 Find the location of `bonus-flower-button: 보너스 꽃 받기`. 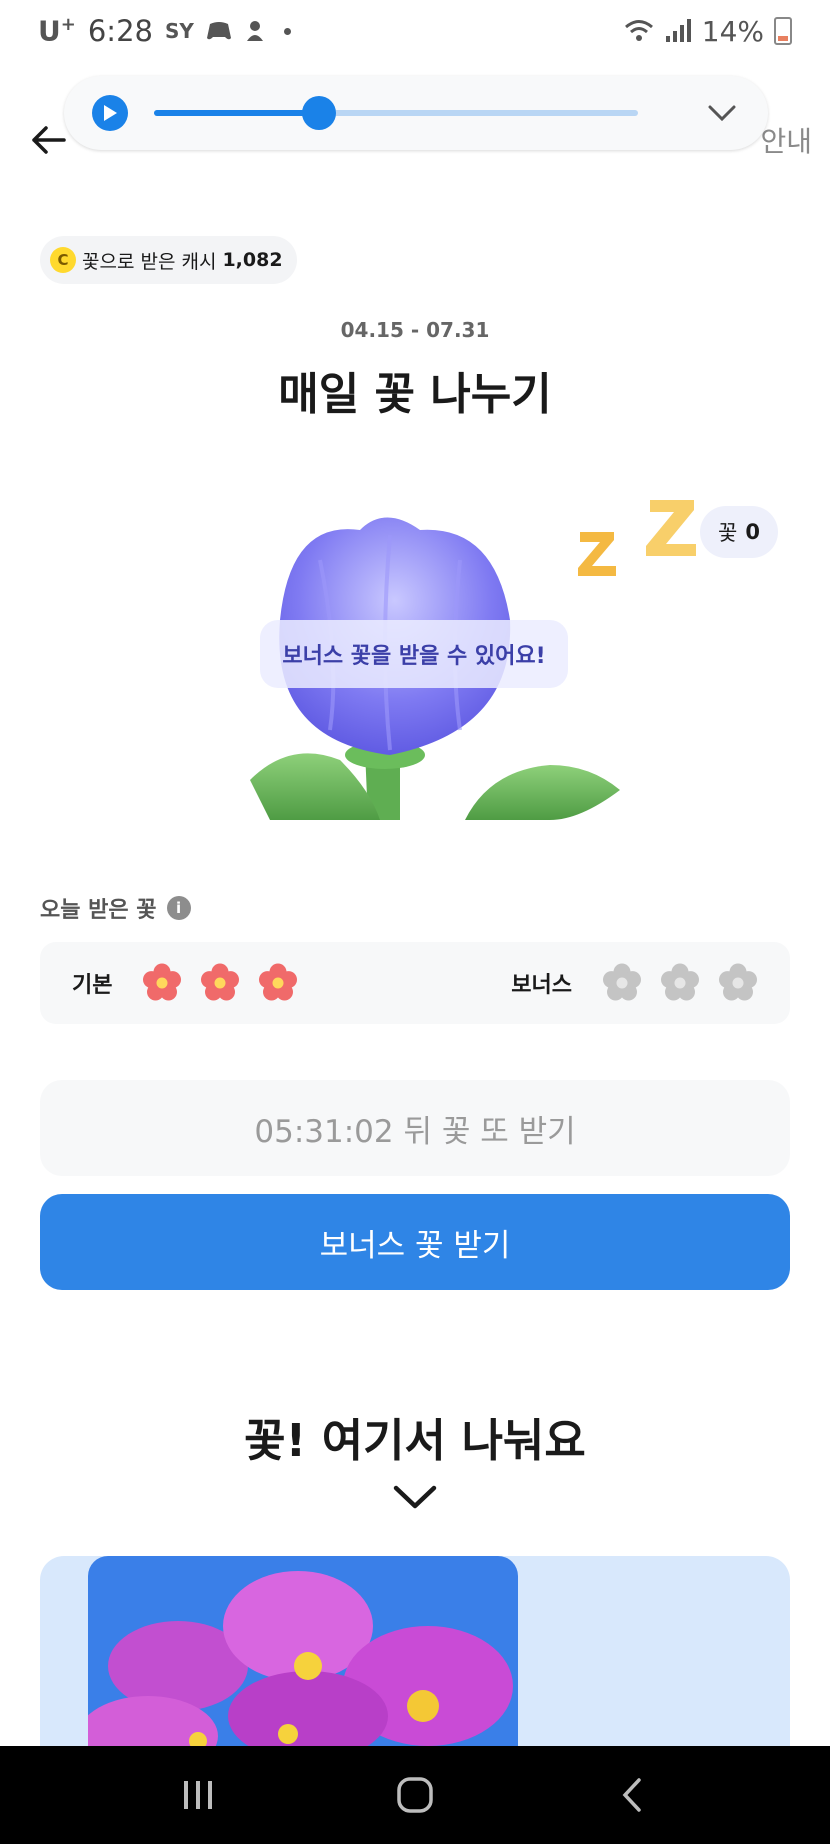

bonus-flower-button: 보너스 꽃 받기 is located at coordinates (415, 1242).